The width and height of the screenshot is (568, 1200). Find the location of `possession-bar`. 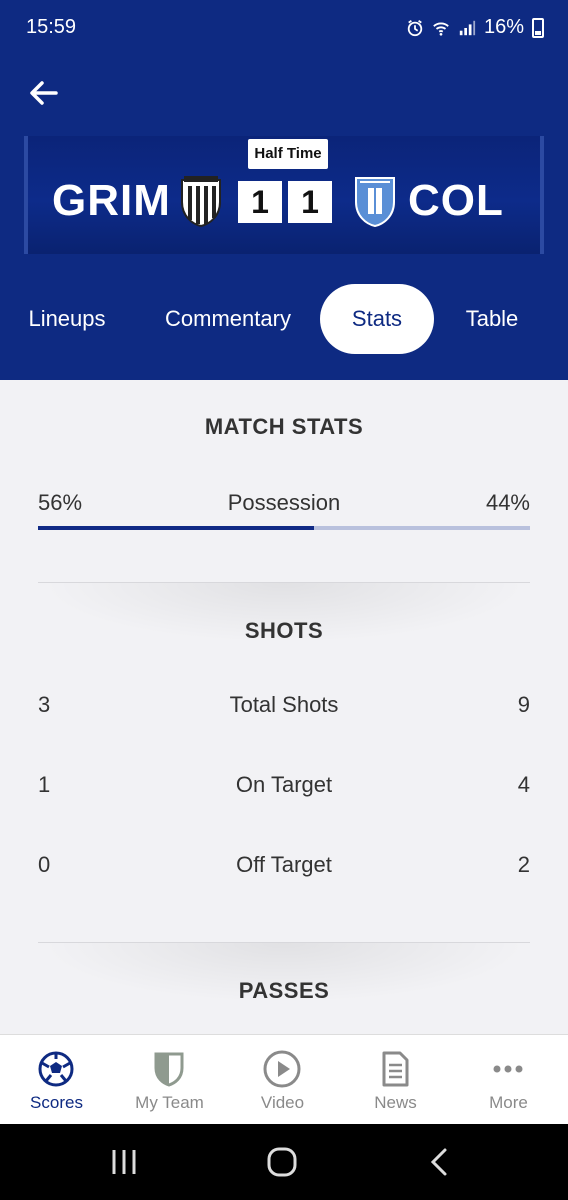

possession-bar is located at coordinates (284, 528).